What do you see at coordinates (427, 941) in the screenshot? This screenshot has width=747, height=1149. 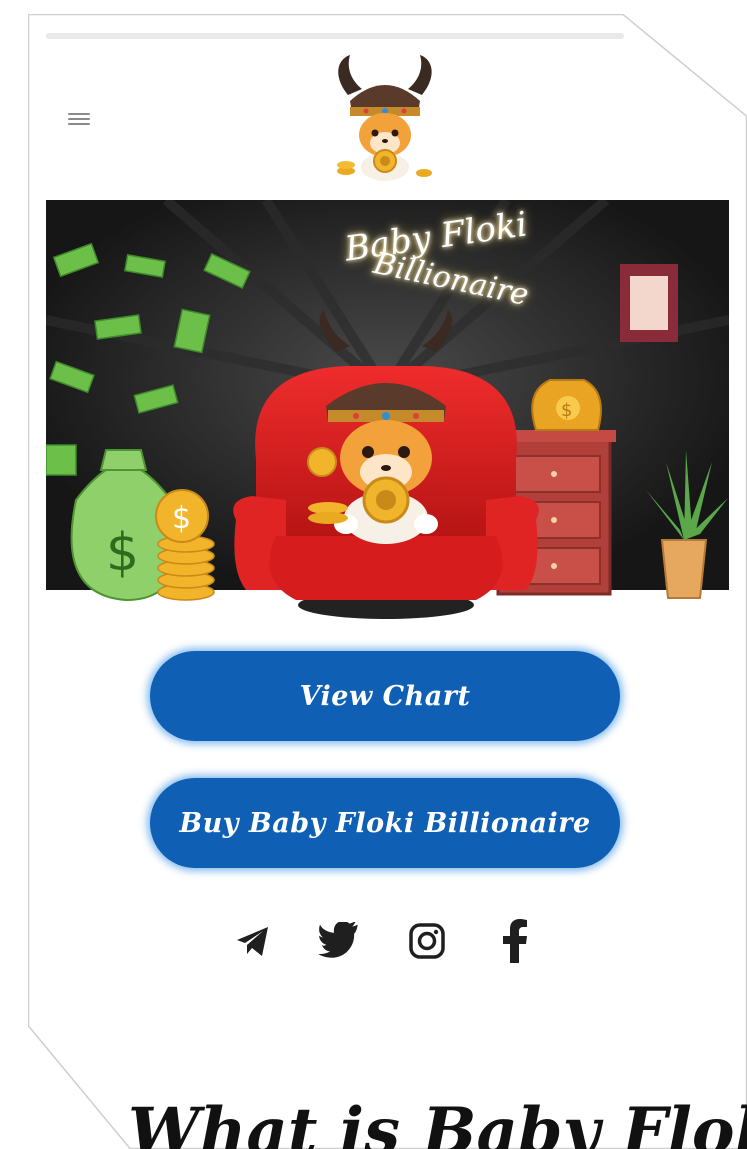 I see `instagram-icon` at bounding box center [427, 941].